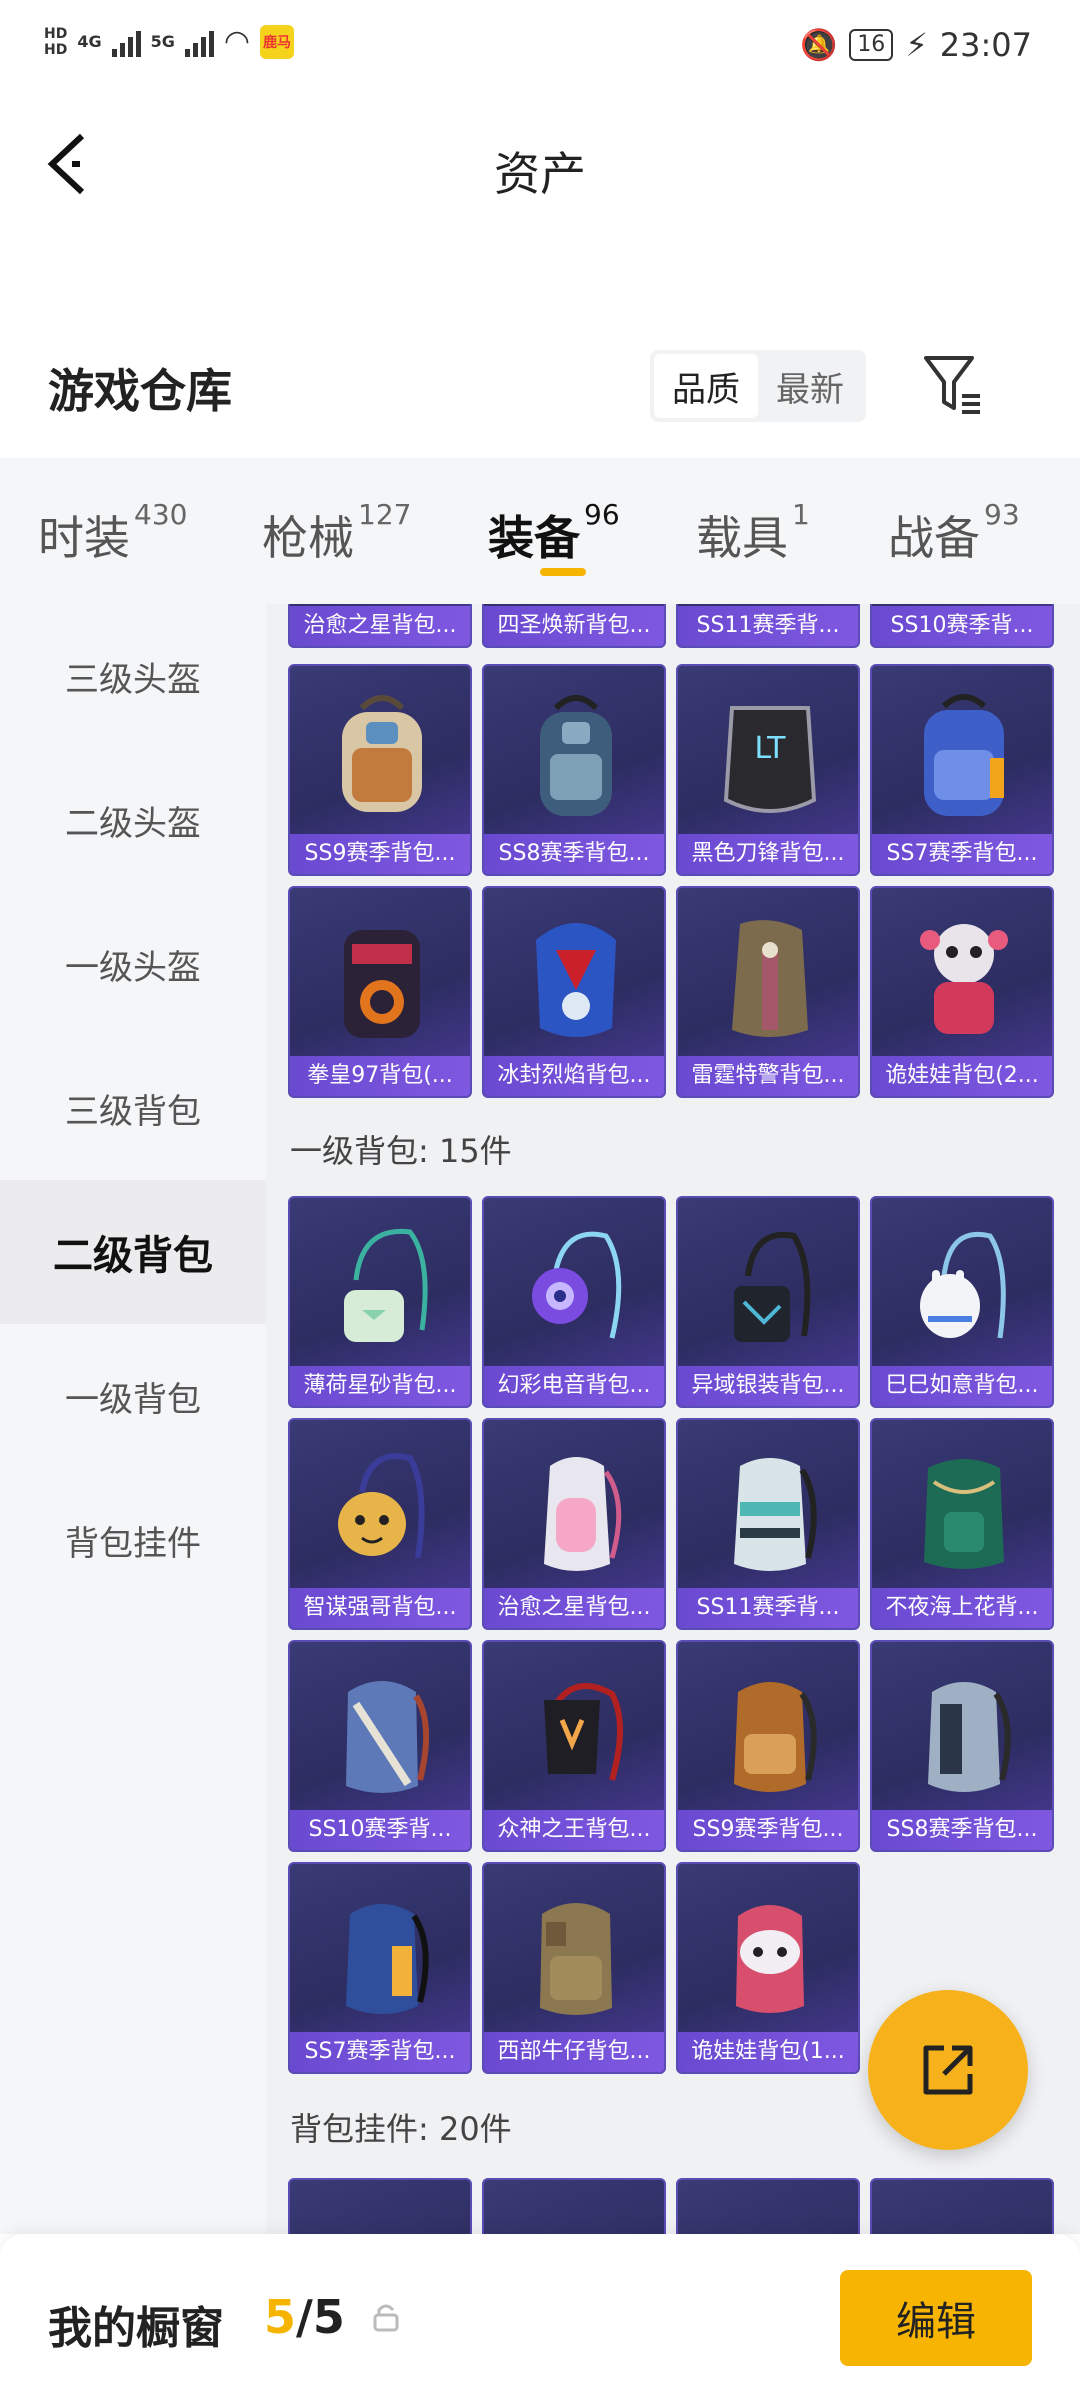 The image size is (1080, 2400). I want to click on sidebar-item-backpack-lv1: 一级背包, so click(133, 1396).